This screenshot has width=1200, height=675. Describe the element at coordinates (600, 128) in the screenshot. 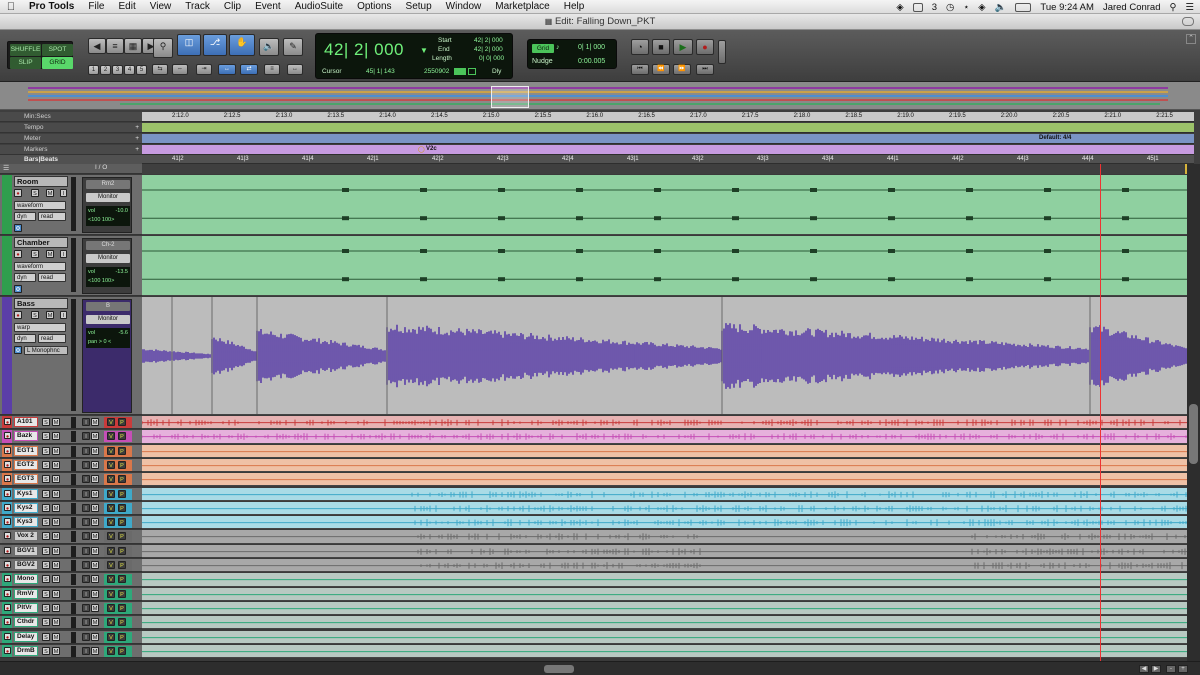

I see `tempo-ruler: Tempo +` at that location.